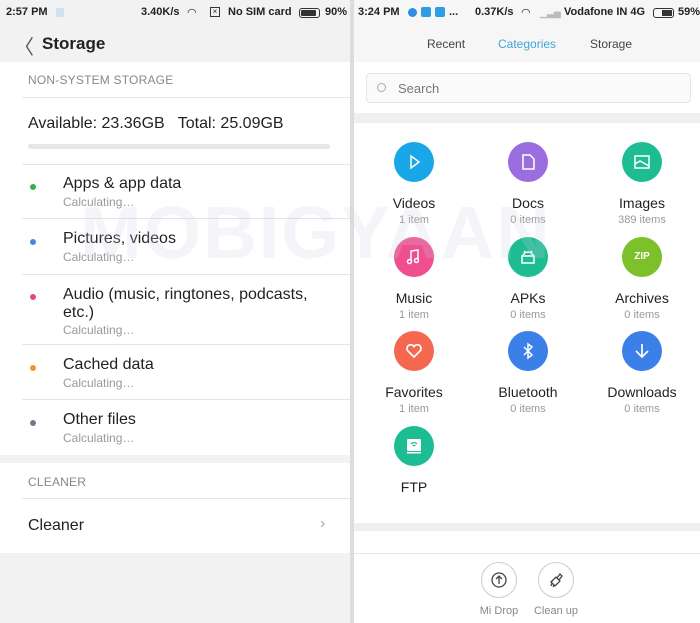 The width and height of the screenshot is (700, 623). What do you see at coordinates (642, 256) in the screenshot?
I see `zip-icon: ZIP` at bounding box center [642, 256].